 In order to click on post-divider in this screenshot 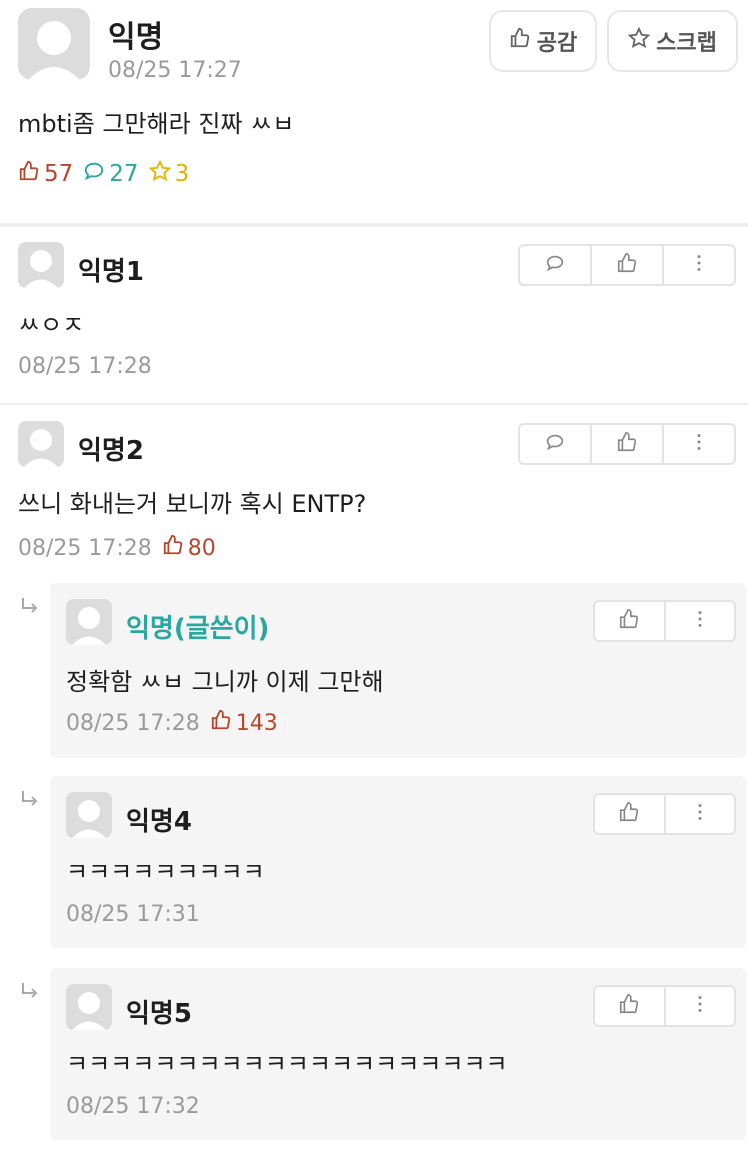, I will do `click(374, 225)`.